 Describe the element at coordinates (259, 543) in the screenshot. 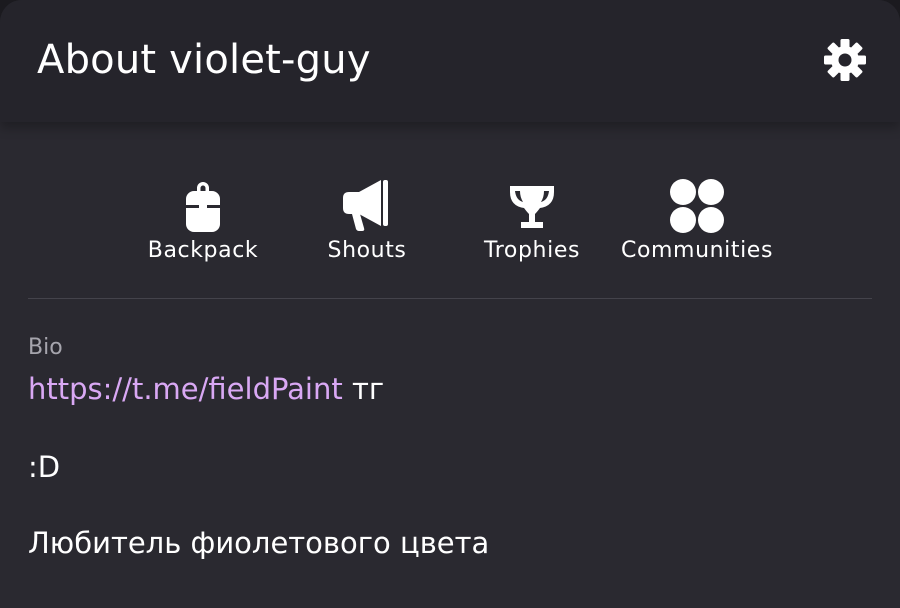

I see `bio-line-3: Любитель фиолетового цвета` at that location.